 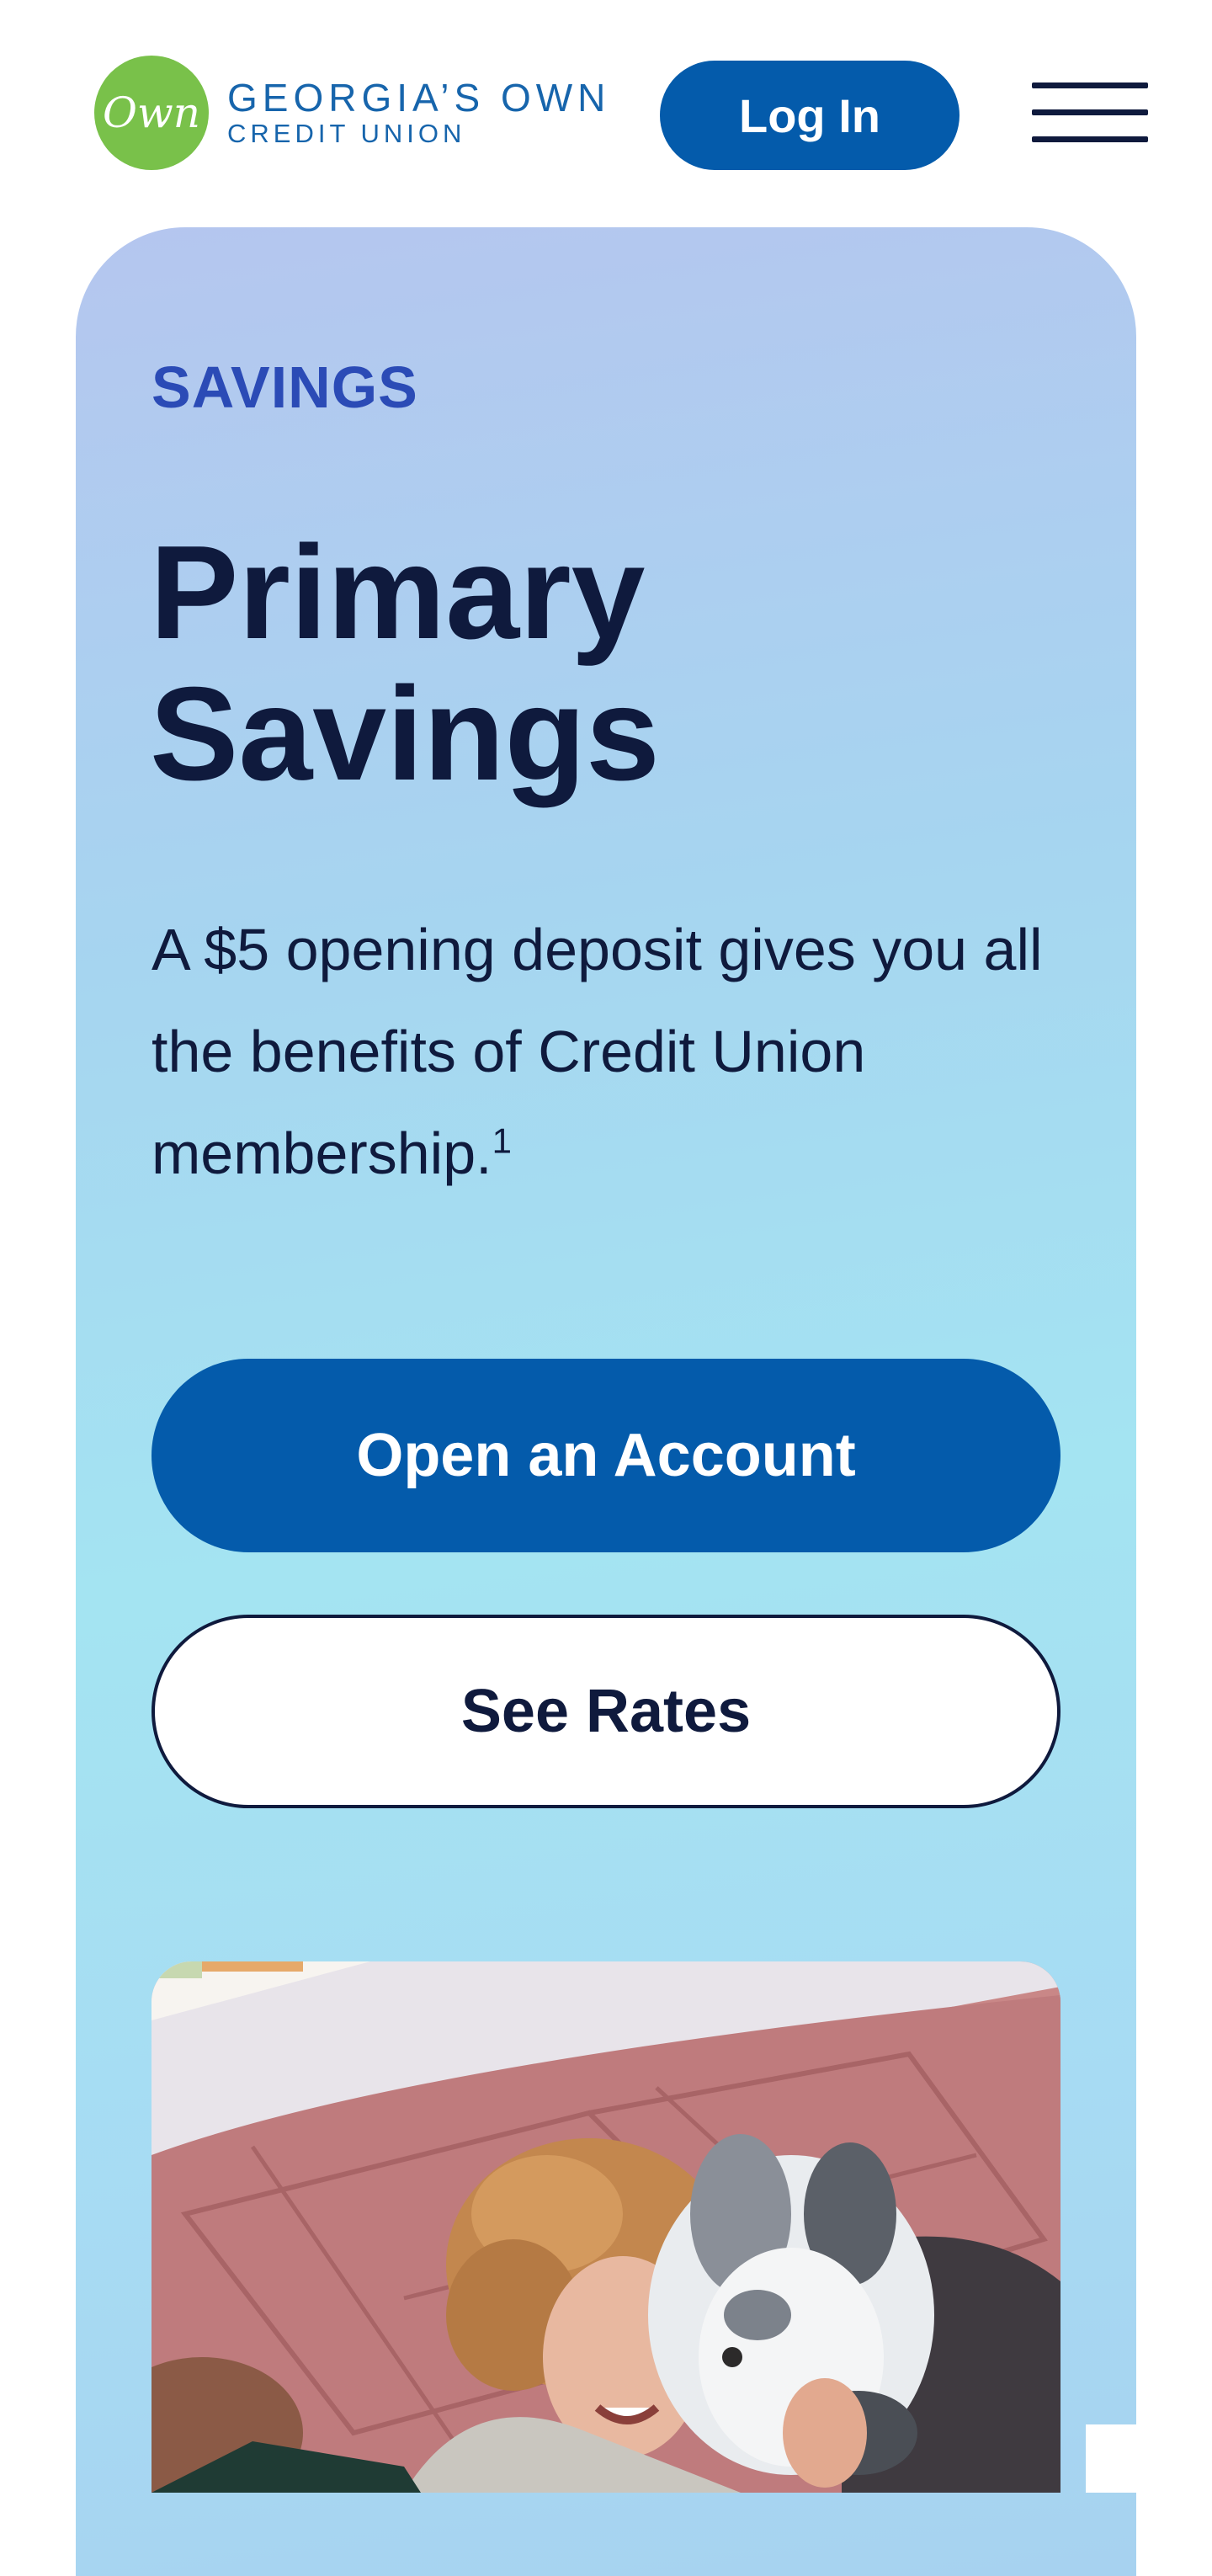 I want to click on section-eyebrow: SAVINGS, so click(x=285, y=387).